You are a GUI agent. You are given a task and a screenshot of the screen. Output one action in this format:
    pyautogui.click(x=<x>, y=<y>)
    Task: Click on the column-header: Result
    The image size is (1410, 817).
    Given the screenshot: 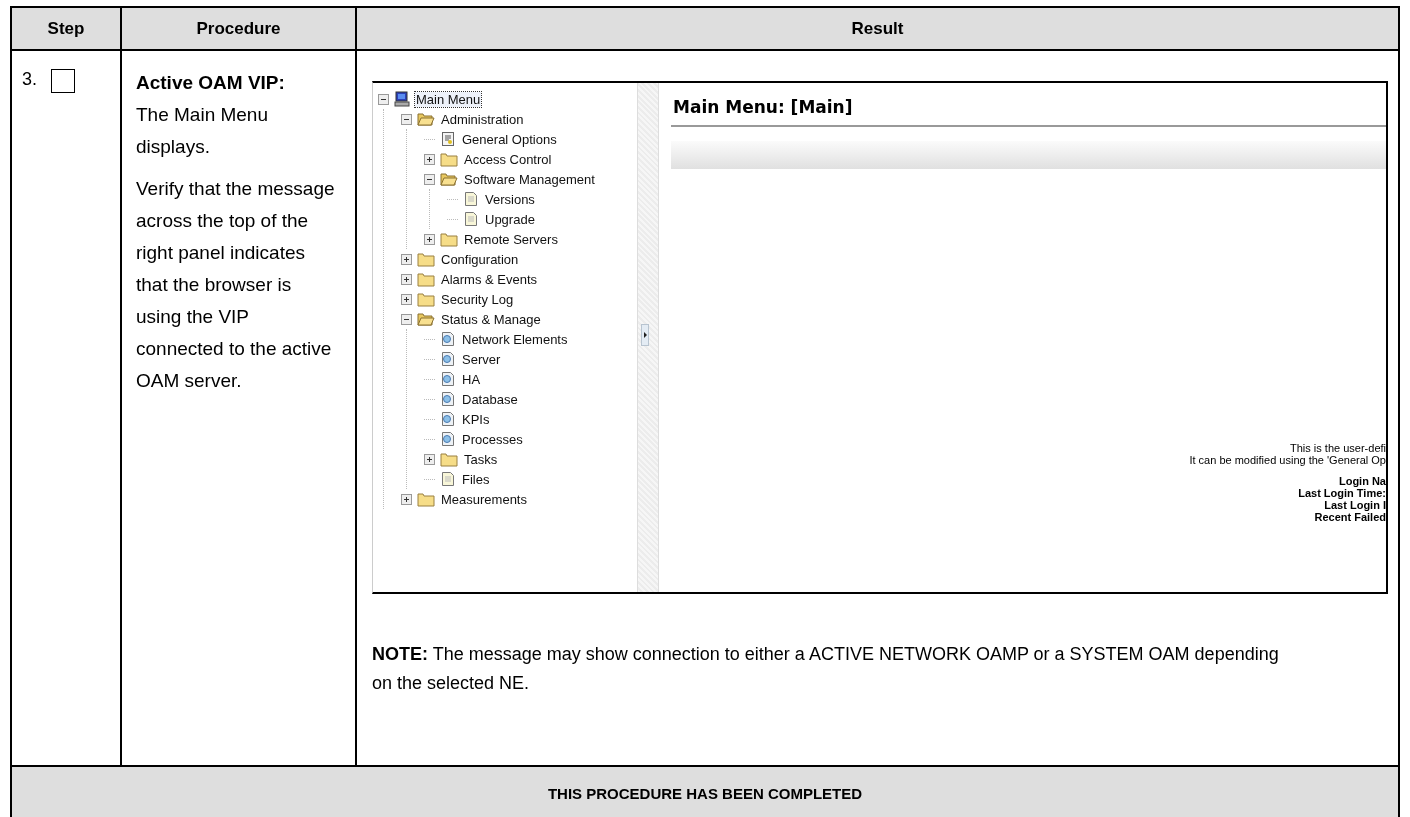 What is the action you would take?
    pyautogui.click(x=877, y=29)
    